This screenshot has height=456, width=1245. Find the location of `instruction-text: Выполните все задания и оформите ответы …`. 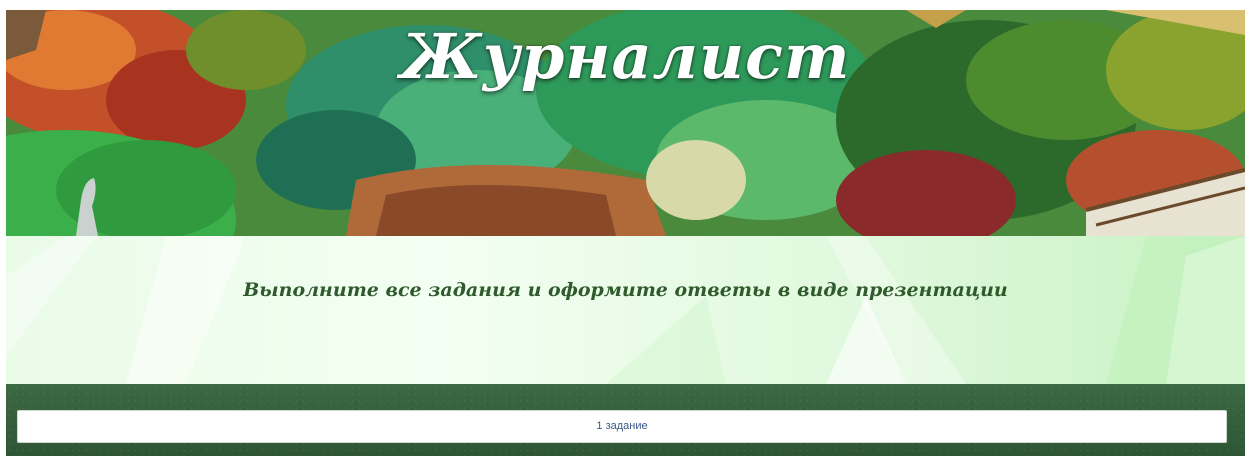

instruction-text: Выполните все задания и оформите ответы … is located at coordinates (625, 290).